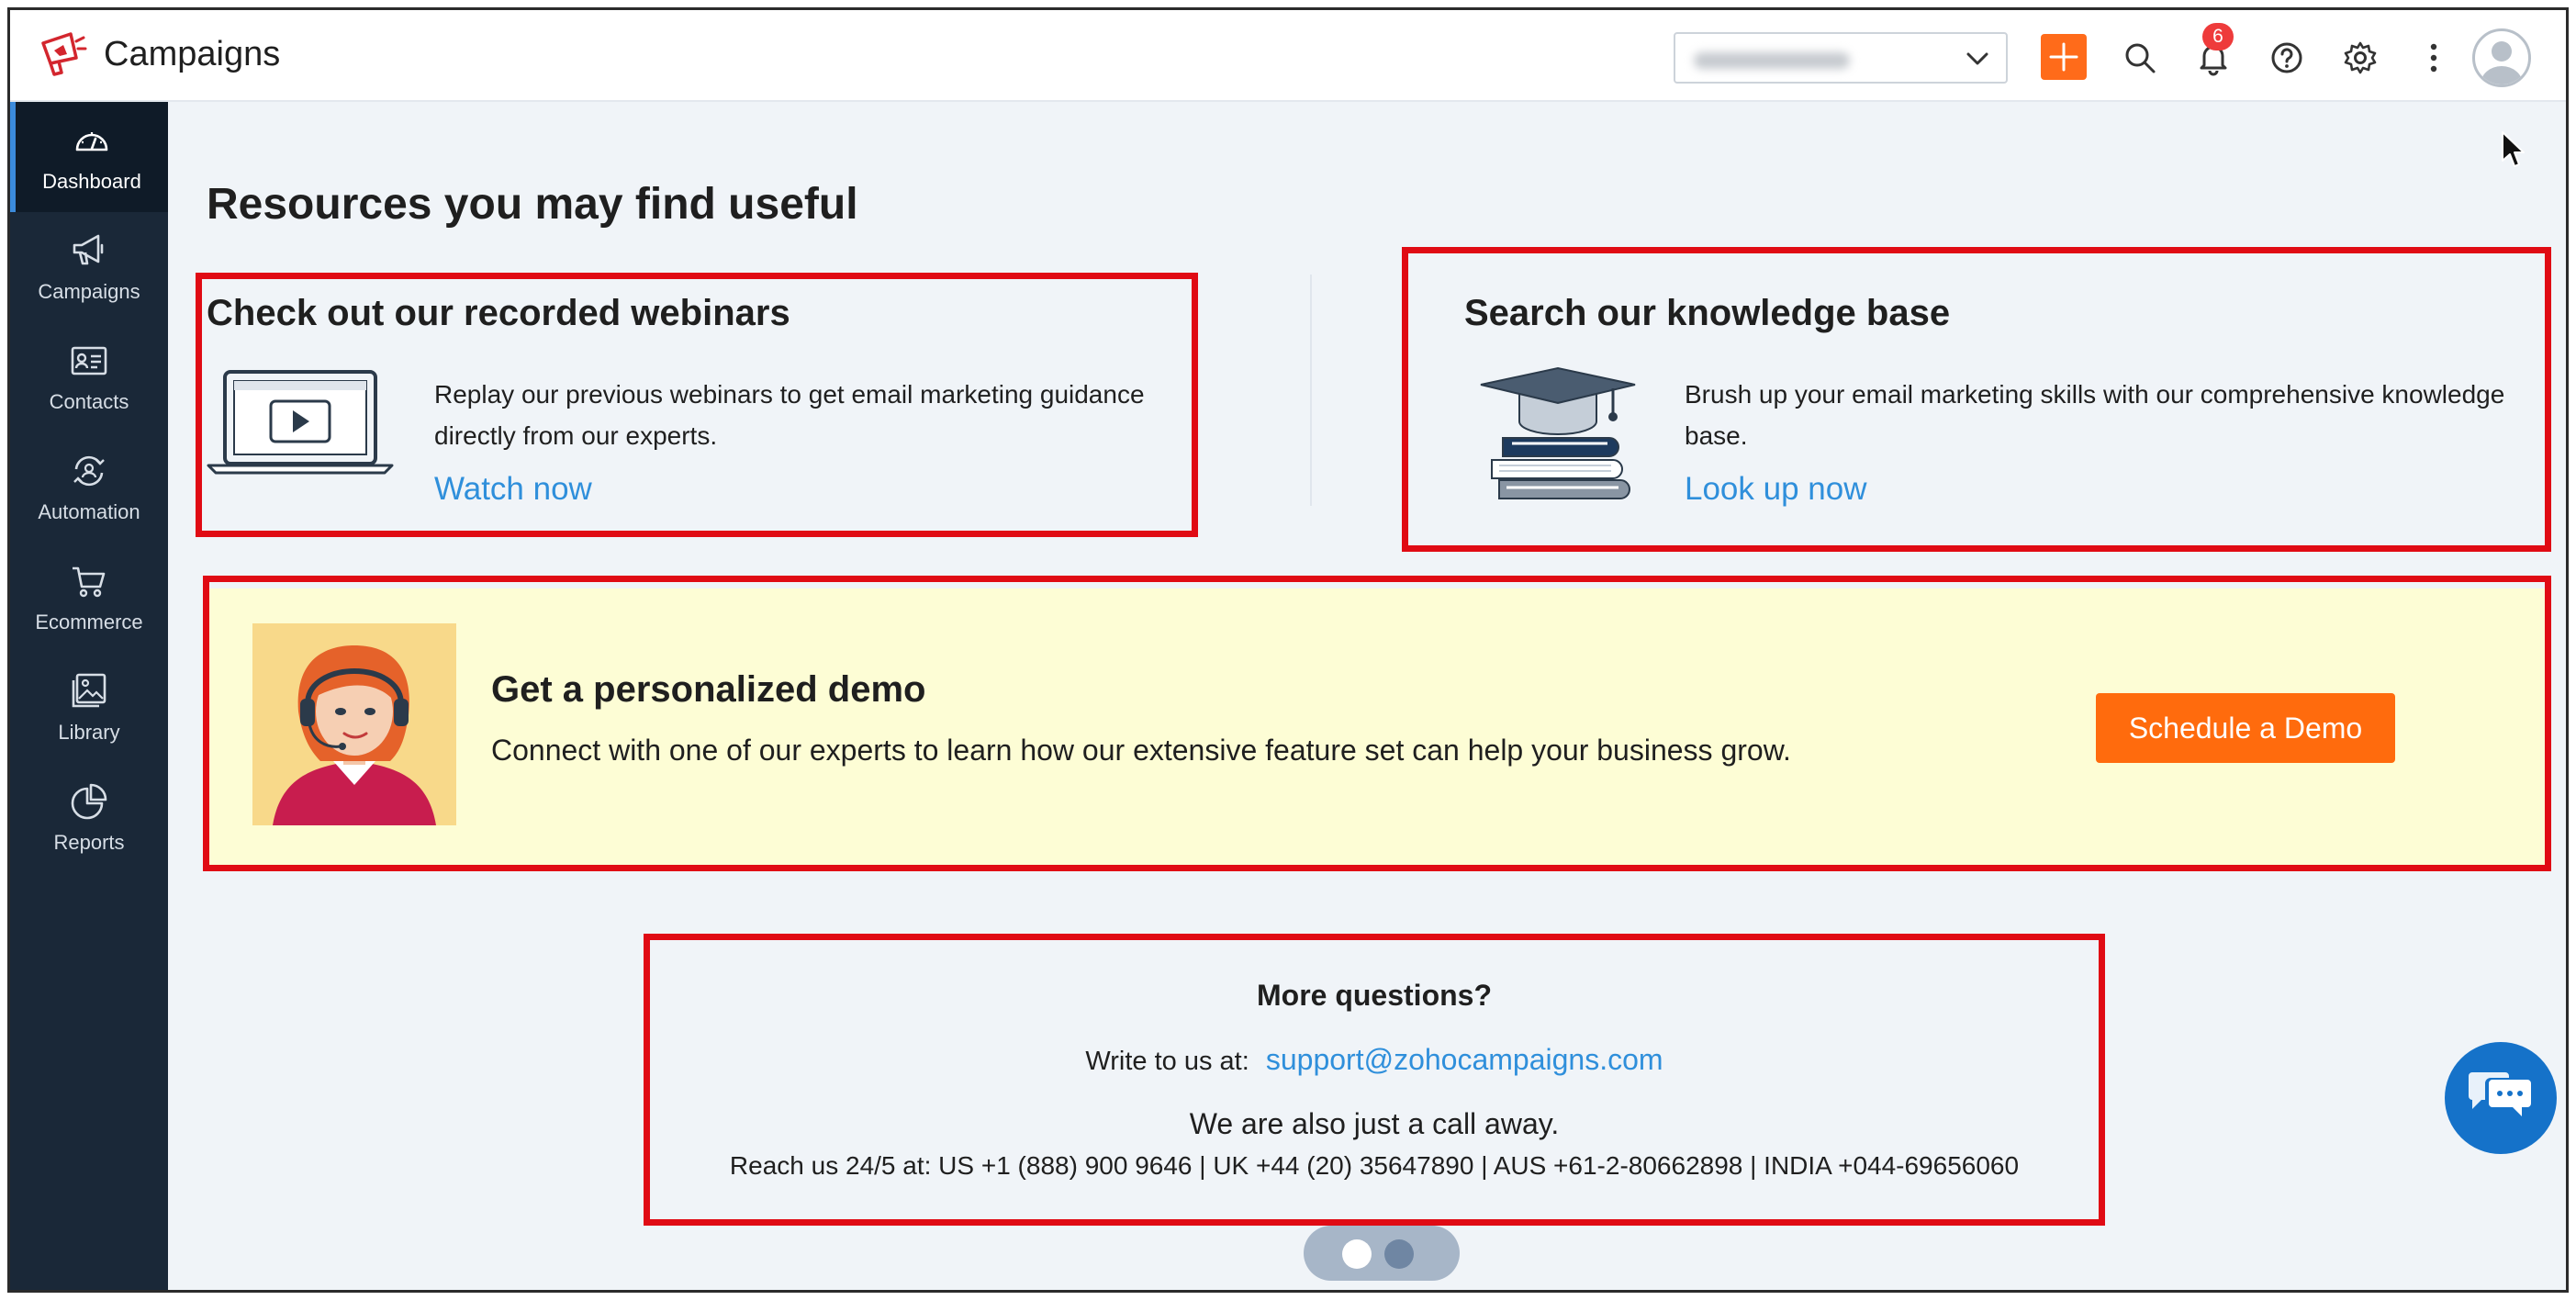  Describe the element at coordinates (1707, 313) in the screenshot. I see `knowledge-title: Search our knowledge base` at that location.